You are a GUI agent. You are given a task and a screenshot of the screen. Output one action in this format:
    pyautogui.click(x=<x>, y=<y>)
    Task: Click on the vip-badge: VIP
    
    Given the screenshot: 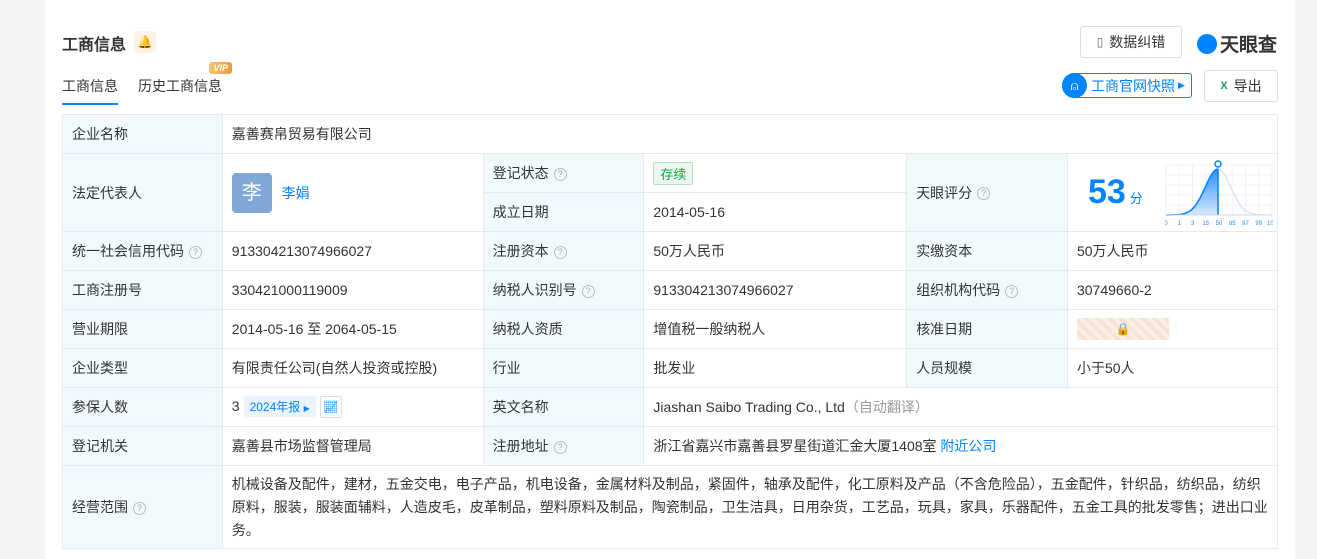 What is the action you would take?
    pyautogui.click(x=220, y=68)
    